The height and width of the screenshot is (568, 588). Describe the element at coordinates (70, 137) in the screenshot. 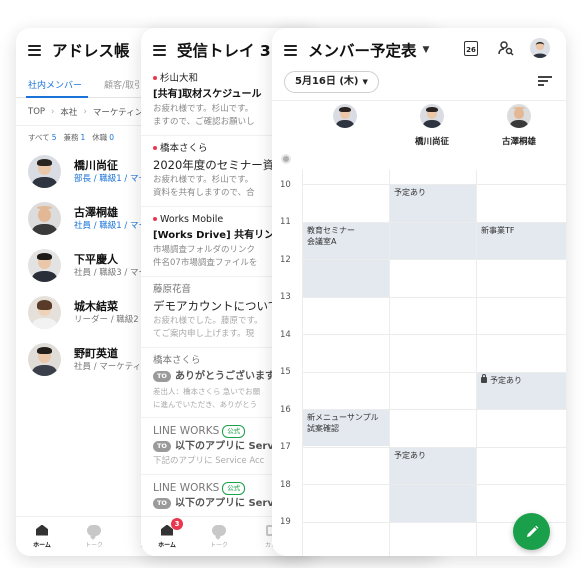

I see `stat-concurrent-label: 兼務` at that location.